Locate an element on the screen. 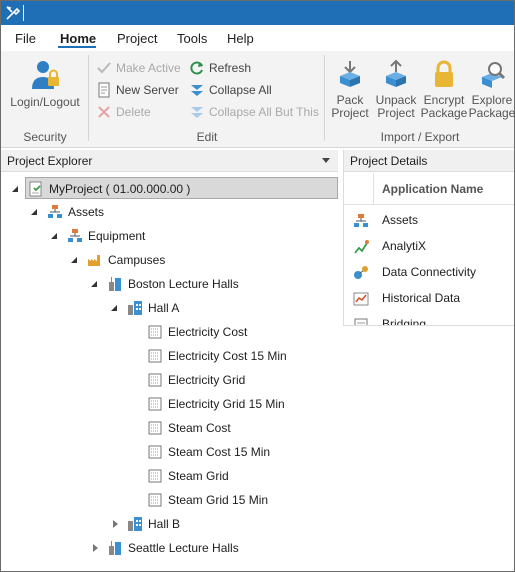 This screenshot has width=515, height=572. app-name: AnalytiX is located at coordinates (404, 246).